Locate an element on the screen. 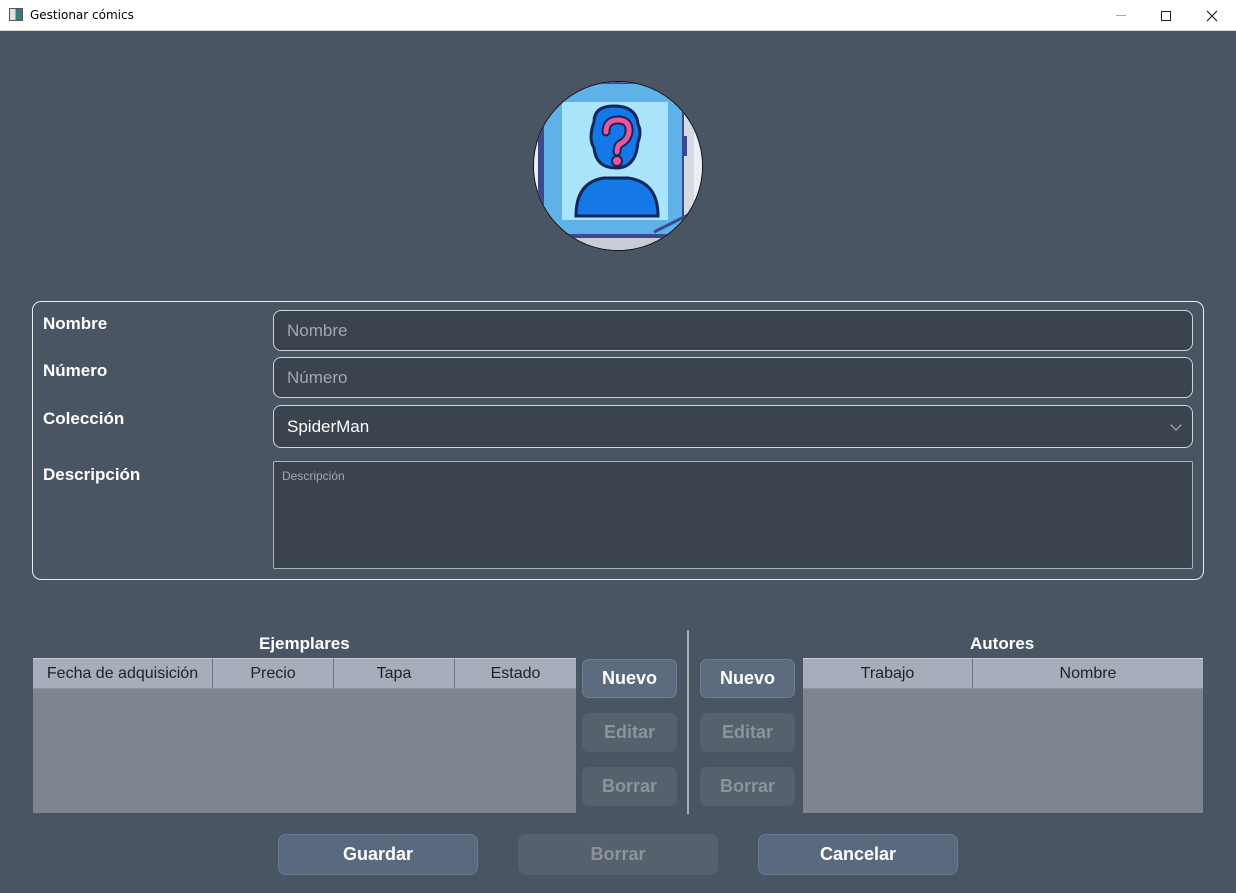  column-header-estado: Estado is located at coordinates (515, 673).